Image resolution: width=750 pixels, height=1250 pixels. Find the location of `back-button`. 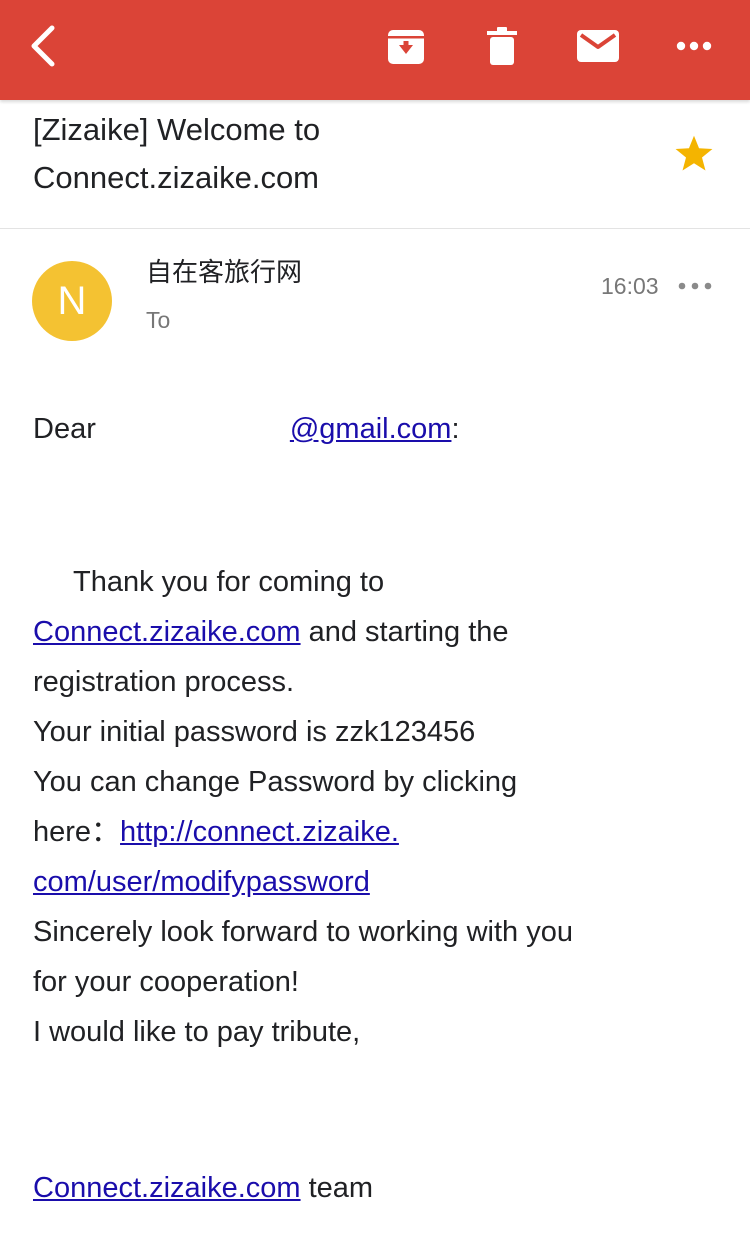

back-button is located at coordinates (44, 46).